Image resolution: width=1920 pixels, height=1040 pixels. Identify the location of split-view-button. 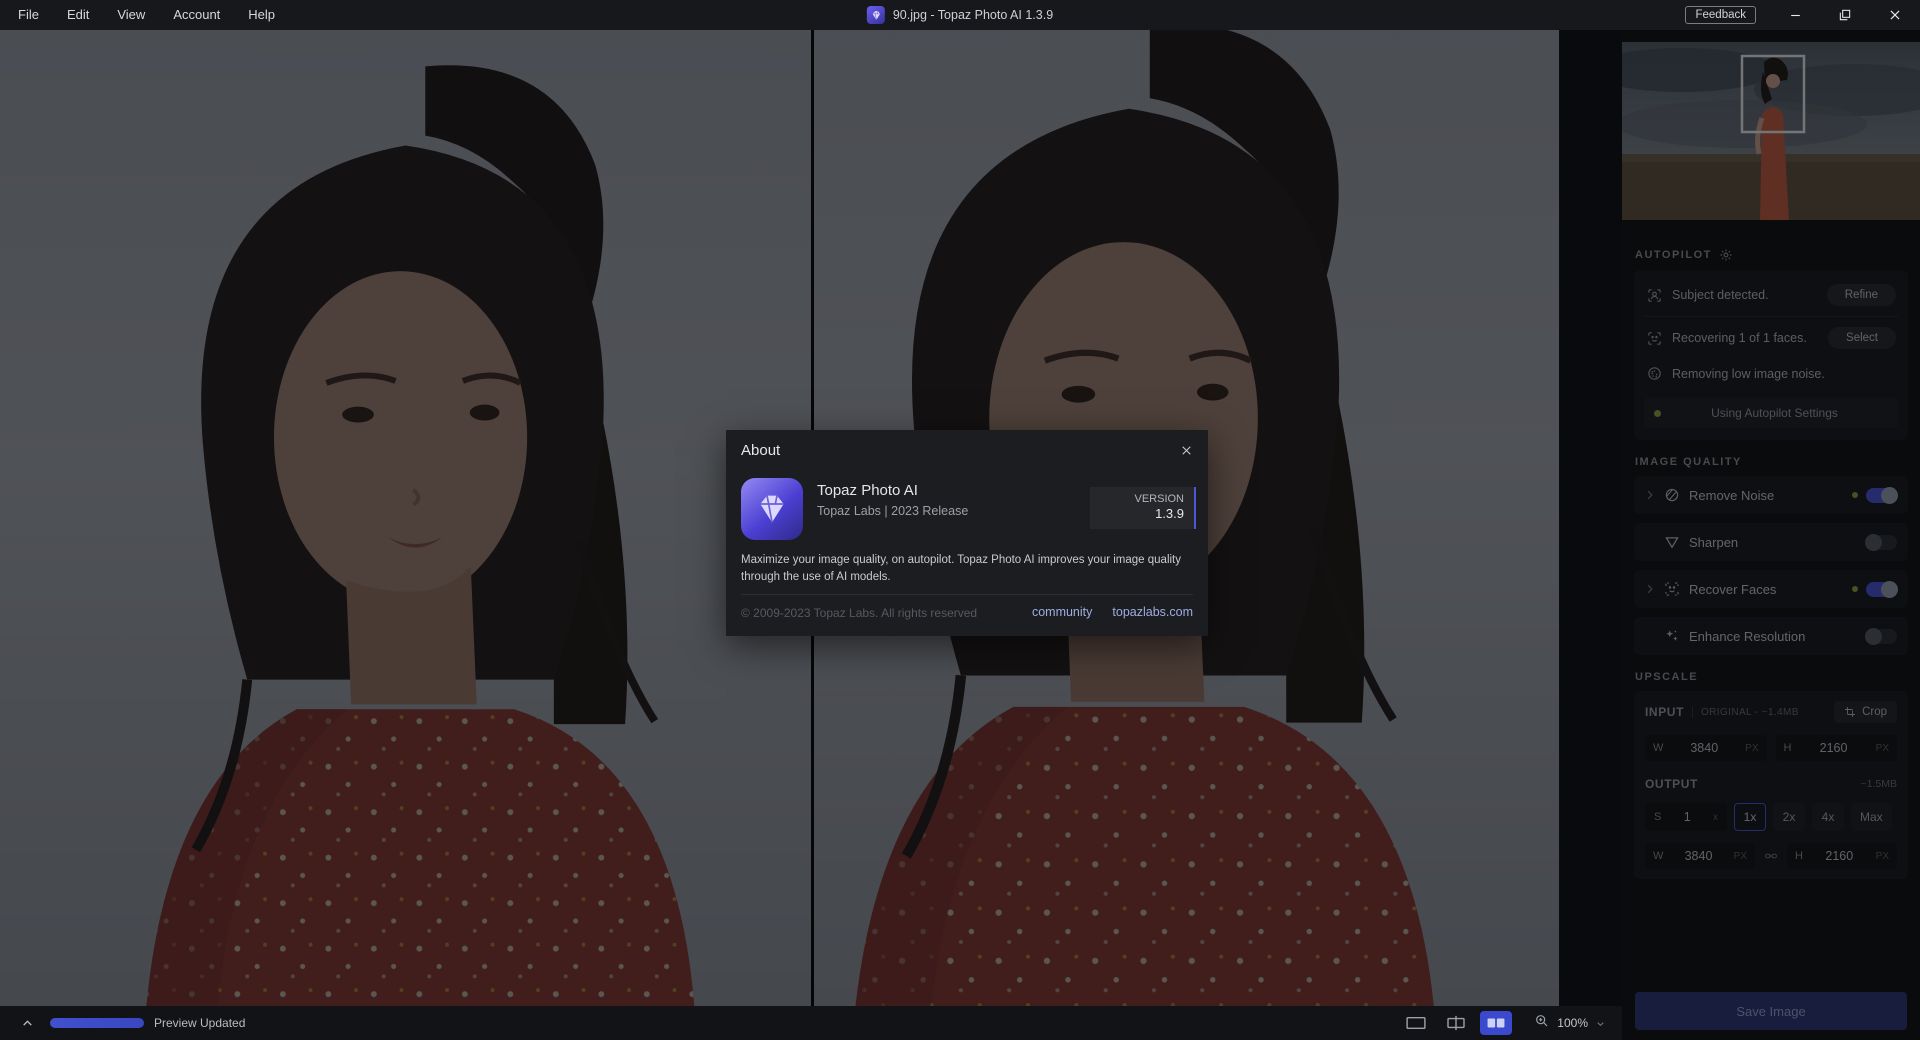
(1456, 1023).